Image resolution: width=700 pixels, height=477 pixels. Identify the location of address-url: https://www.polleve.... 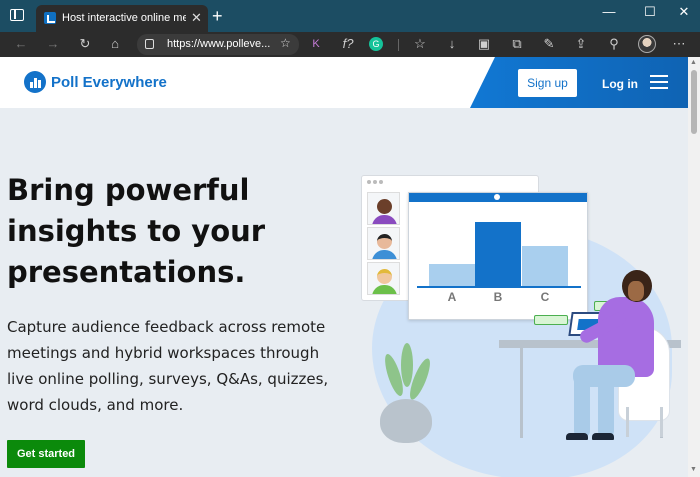
(219, 44).